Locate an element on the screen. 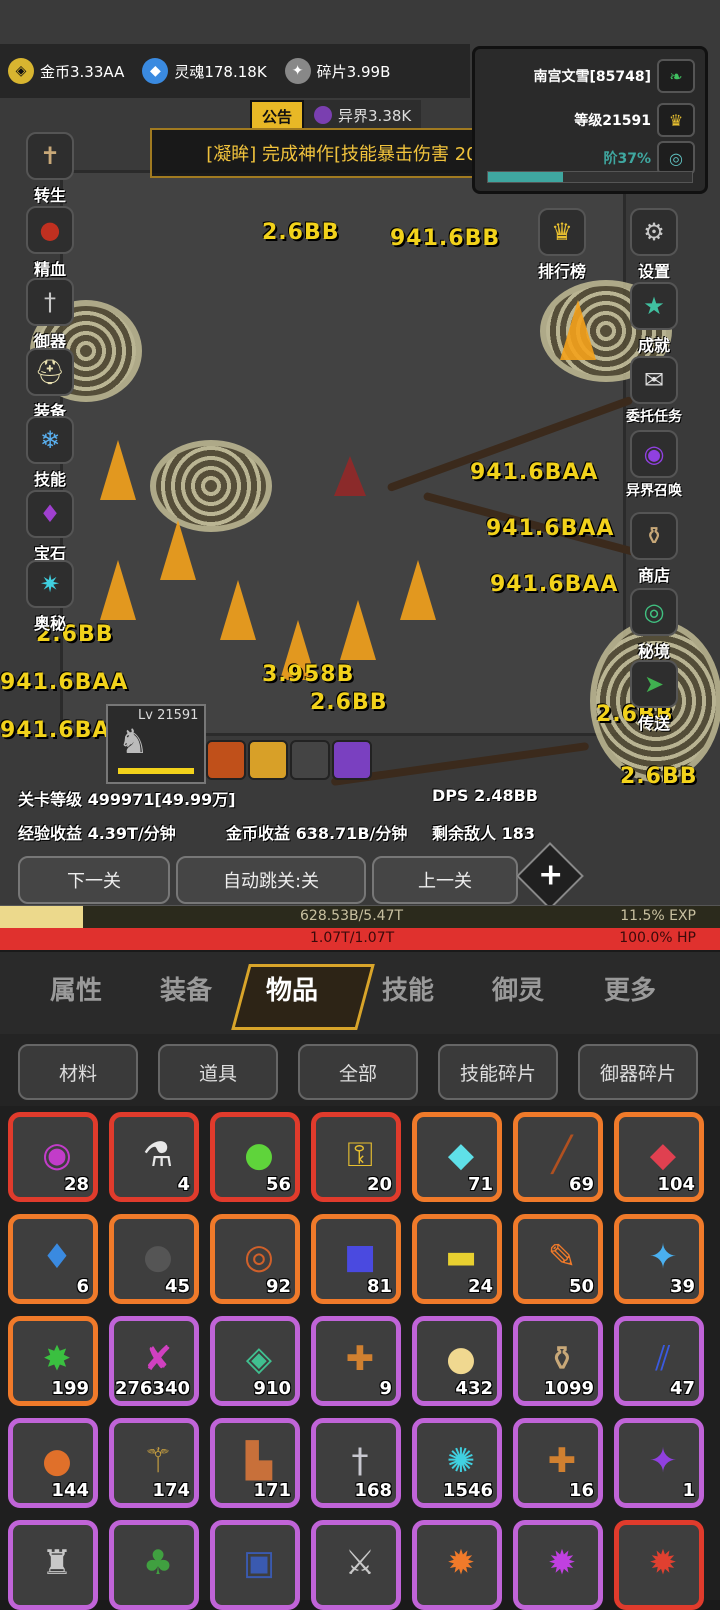 The image size is (720, 1610). inventory-slot: ✘ 276340 is located at coordinates (154, 1361).